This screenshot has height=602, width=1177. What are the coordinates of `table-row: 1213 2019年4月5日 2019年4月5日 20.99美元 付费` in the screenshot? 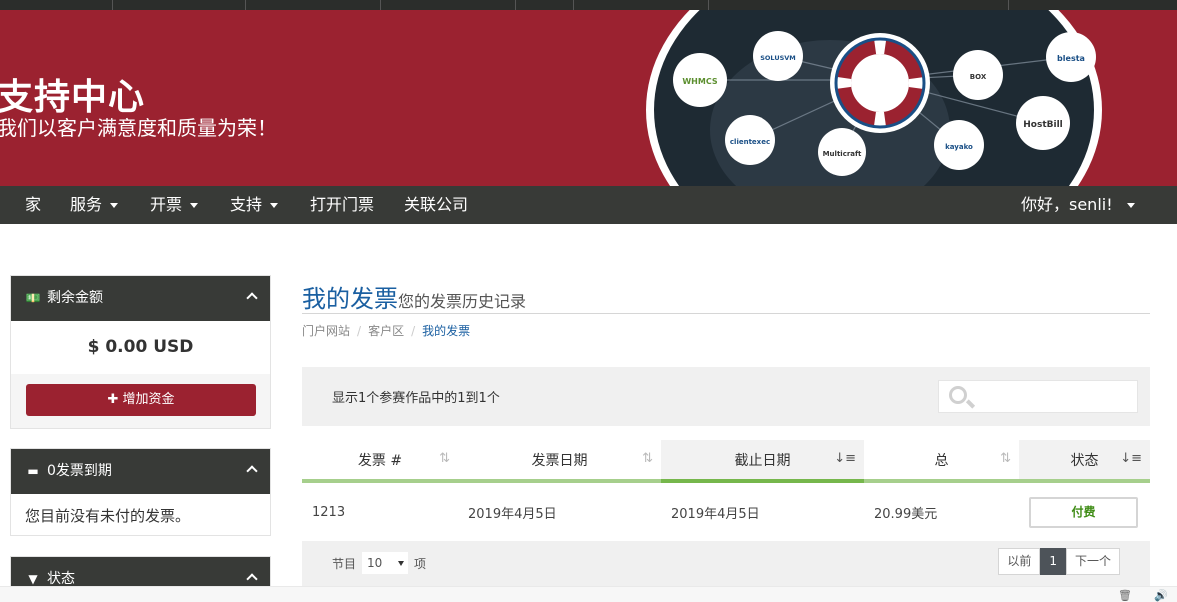 It's located at (726, 511).